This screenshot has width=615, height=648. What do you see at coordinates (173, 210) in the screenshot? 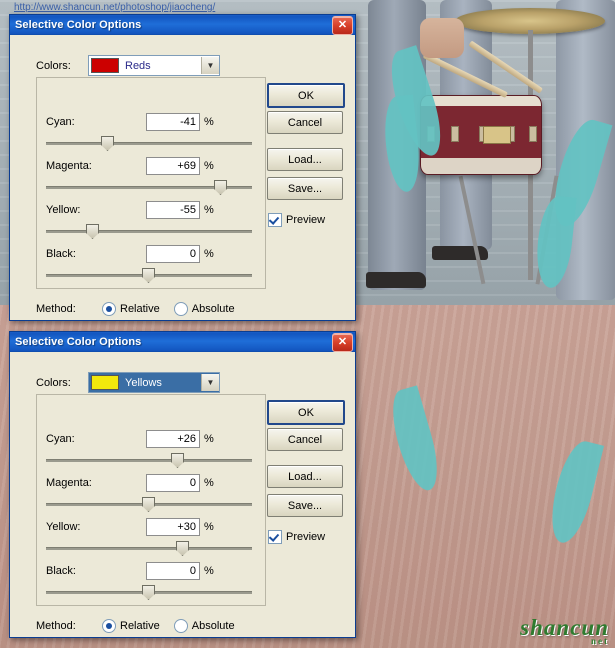
I see `dialog-1-yellow-input: -55` at bounding box center [173, 210].